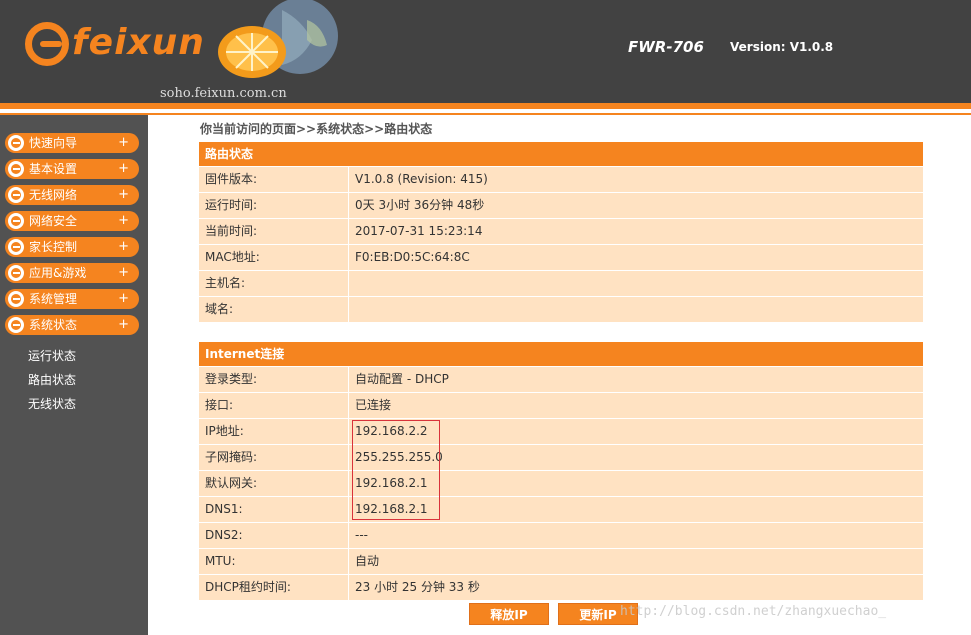  I want to click on row-label: 主机名:, so click(274, 283).